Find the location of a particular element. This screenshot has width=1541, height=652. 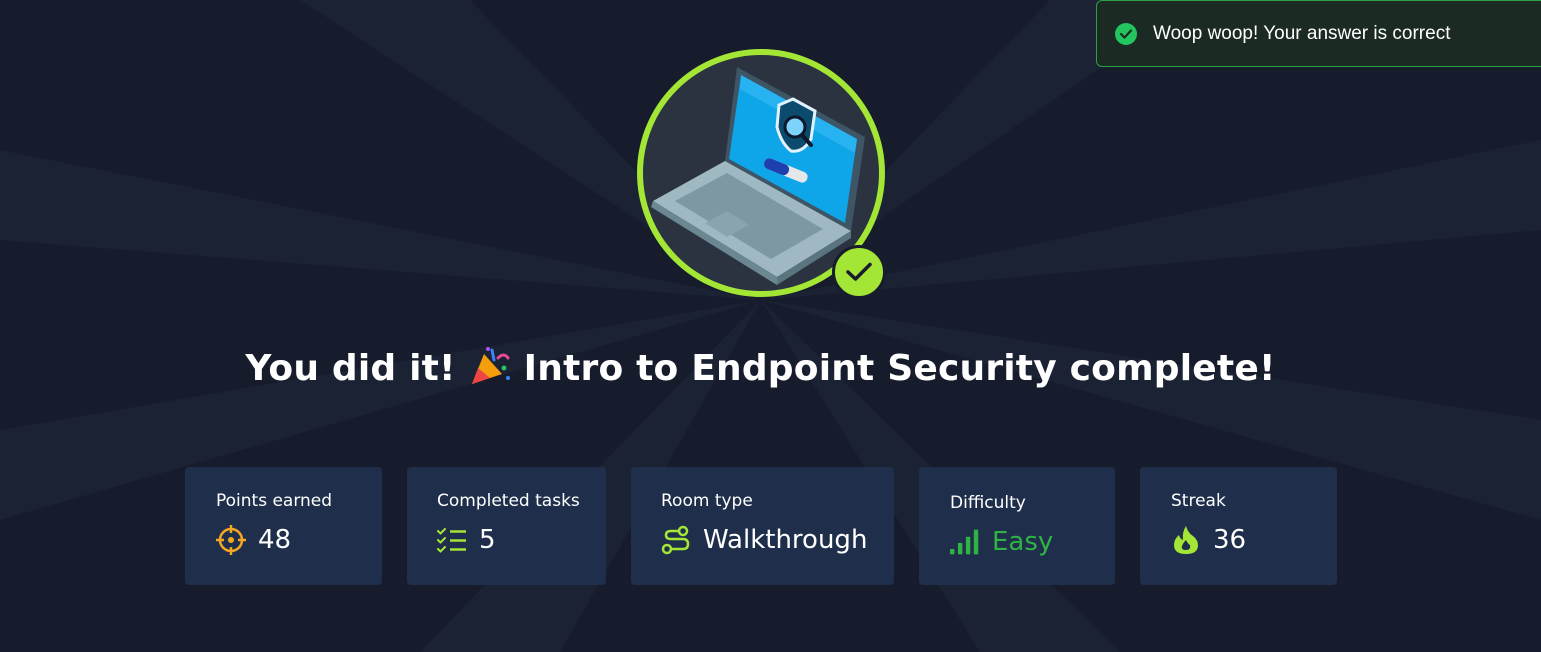

signal-bars-icon is located at coordinates (965, 542).